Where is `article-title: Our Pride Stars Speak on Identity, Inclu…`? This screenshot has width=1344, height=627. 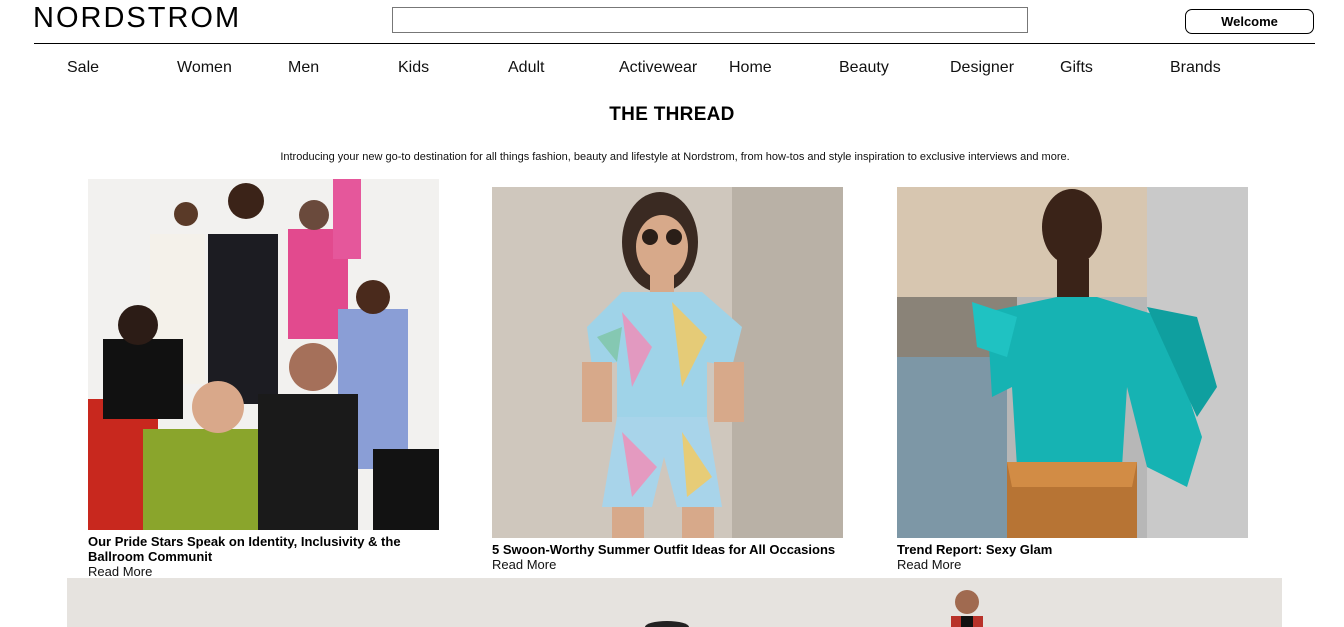
article-title: Our Pride Stars Speak on Identity, Inclu… is located at coordinates (253, 549).